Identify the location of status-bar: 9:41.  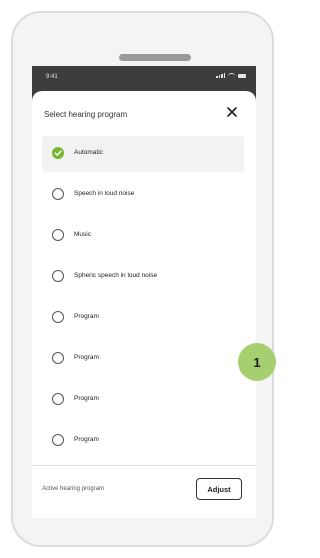
(144, 78).